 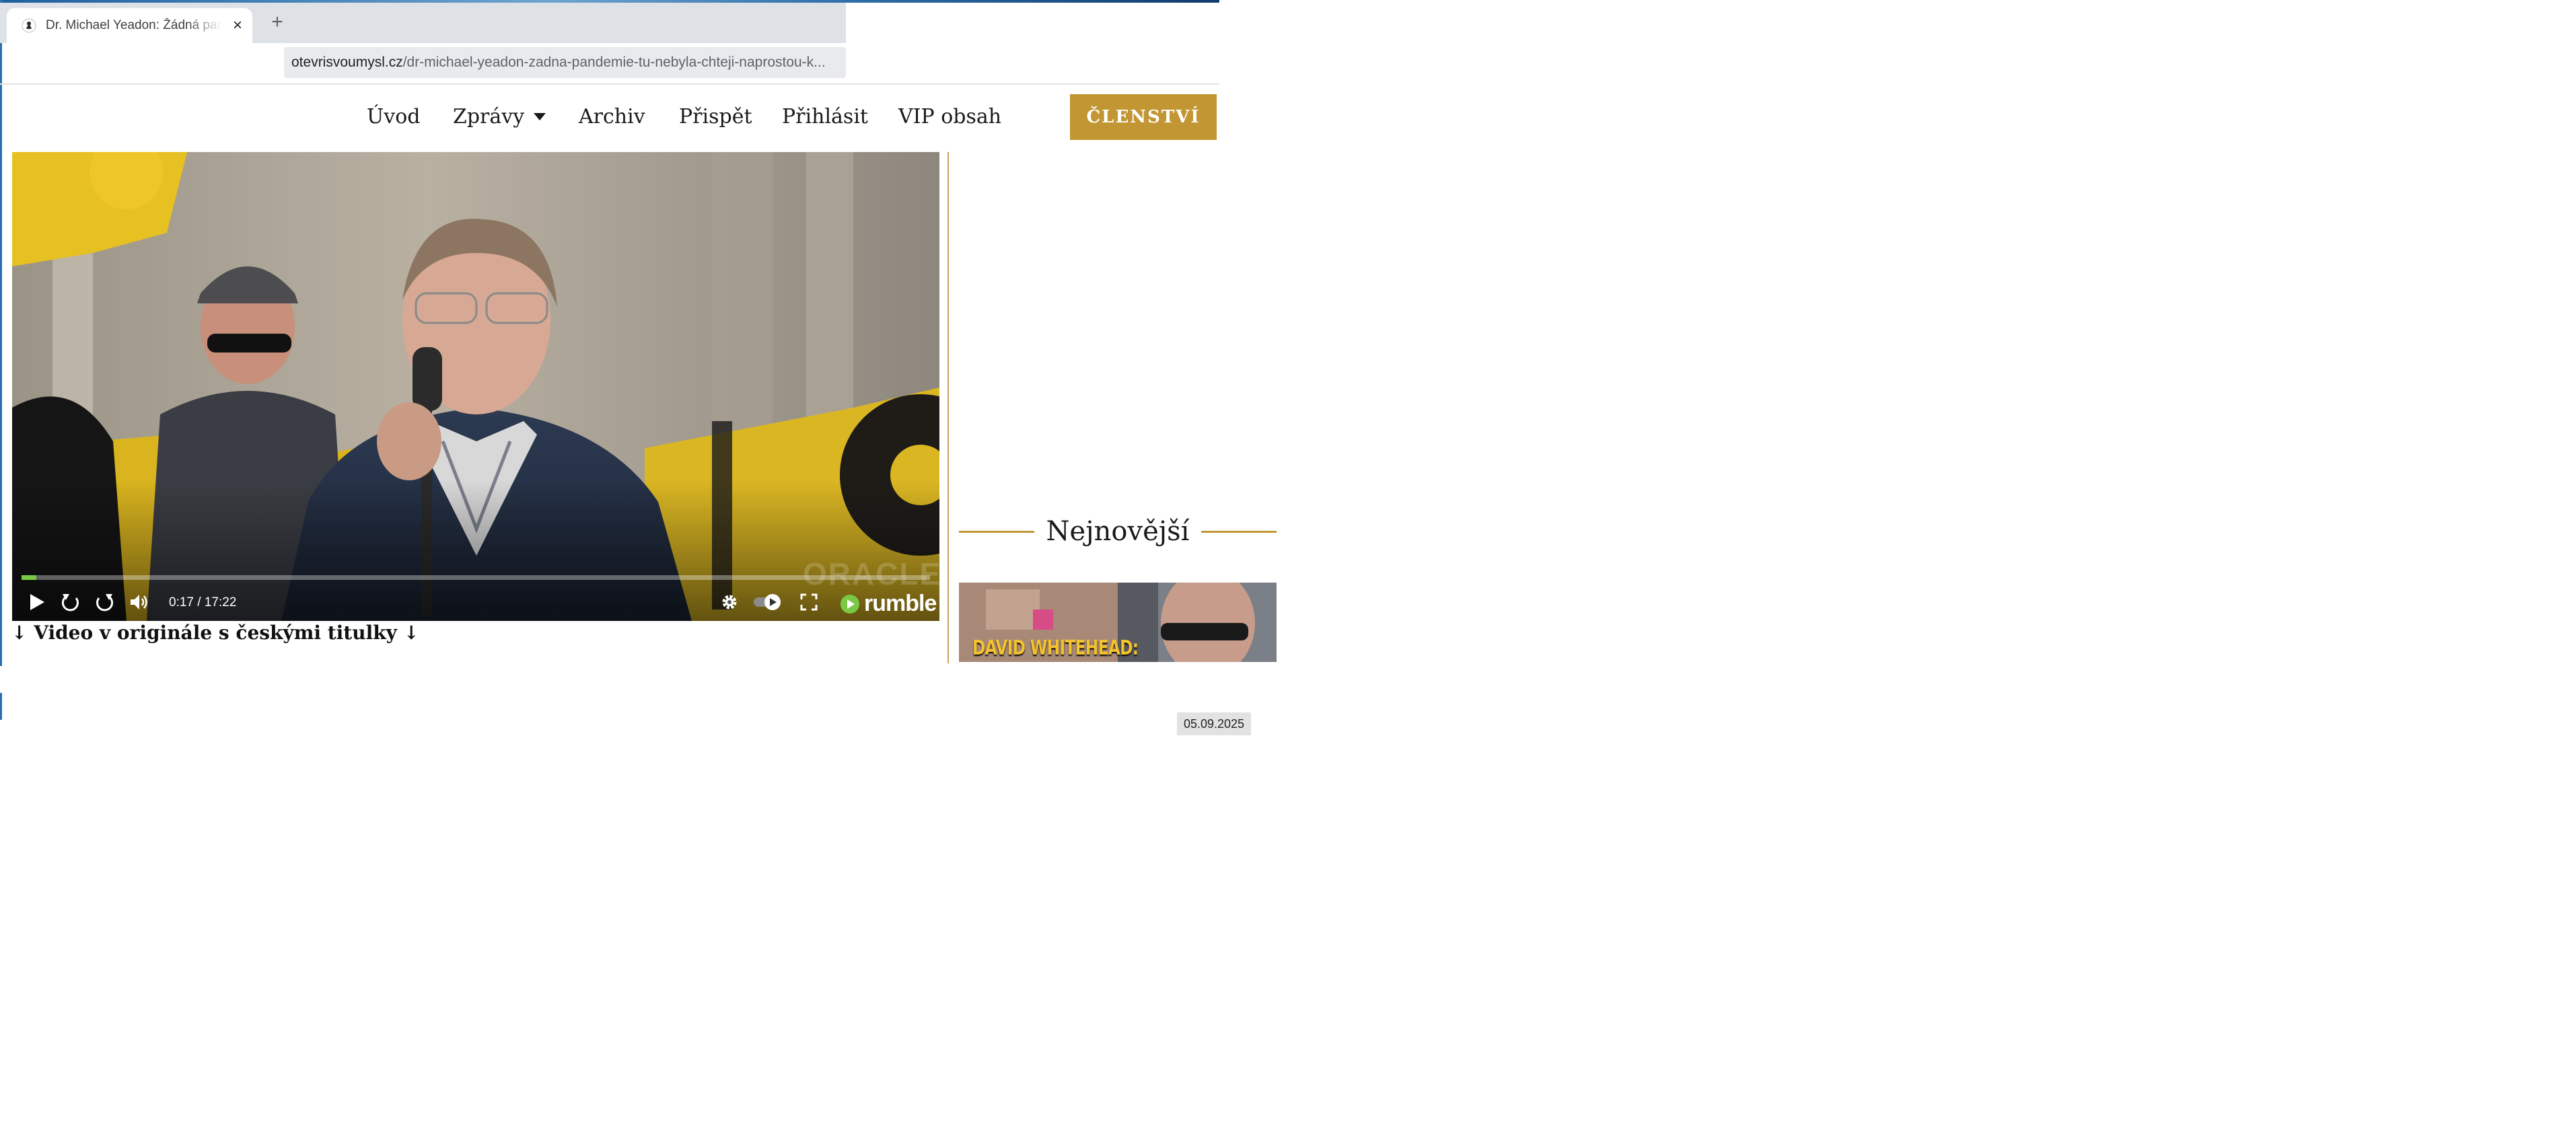 What do you see at coordinates (809, 602) in the screenshot?
I see `fullscreen-icon` at bounding box center [809, 602].